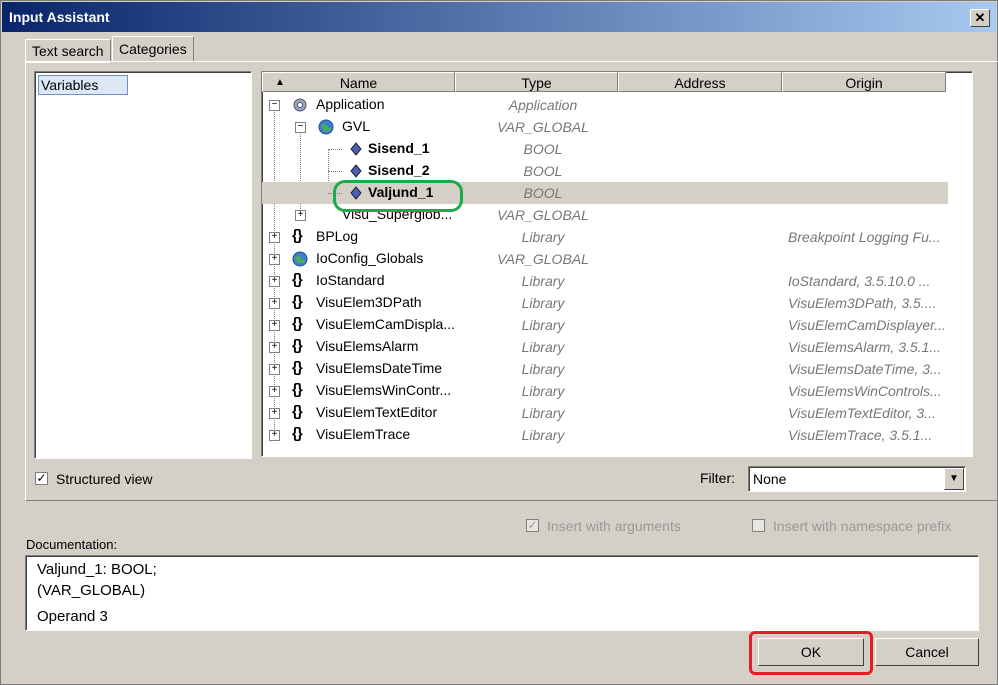  I want to click on column-header-address: Address, so click(700, 82).